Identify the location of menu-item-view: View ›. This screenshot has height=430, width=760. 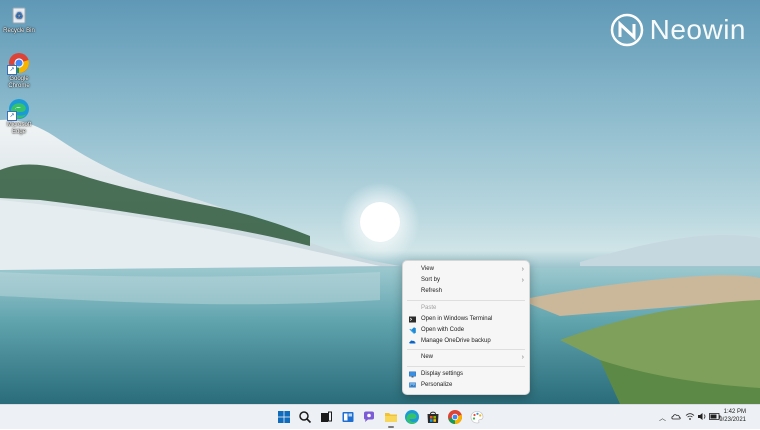
(466, 269).